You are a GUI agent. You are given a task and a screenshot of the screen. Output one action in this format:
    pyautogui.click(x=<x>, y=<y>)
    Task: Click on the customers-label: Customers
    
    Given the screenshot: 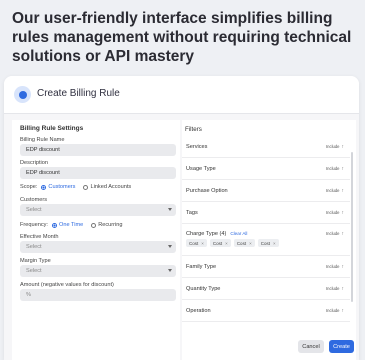 What is the action you would take?
    pyautogui.click(x=34, y=200)
    